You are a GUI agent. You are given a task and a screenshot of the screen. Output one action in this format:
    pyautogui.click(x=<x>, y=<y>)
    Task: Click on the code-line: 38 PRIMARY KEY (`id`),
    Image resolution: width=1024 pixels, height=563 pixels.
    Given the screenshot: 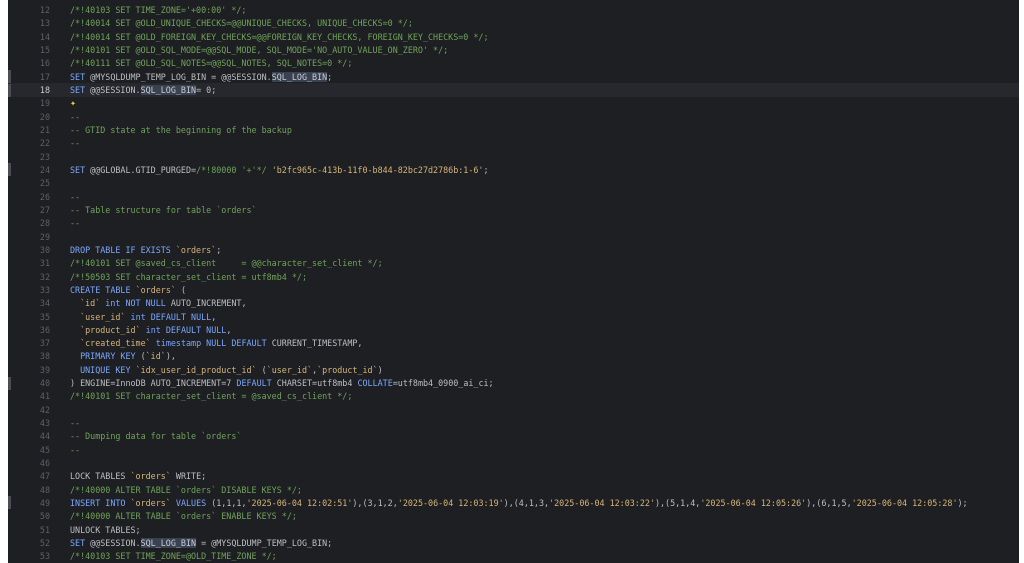 What is the action you would take?
    pyautogui.click(x=513, y=356)
    